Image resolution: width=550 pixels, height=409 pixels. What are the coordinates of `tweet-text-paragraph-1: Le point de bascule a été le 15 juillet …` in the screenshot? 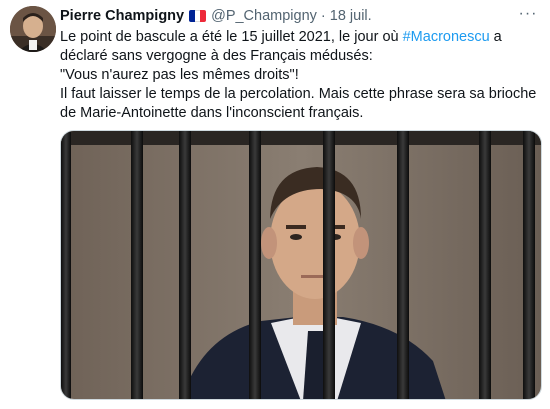 It's located at (300, 47).